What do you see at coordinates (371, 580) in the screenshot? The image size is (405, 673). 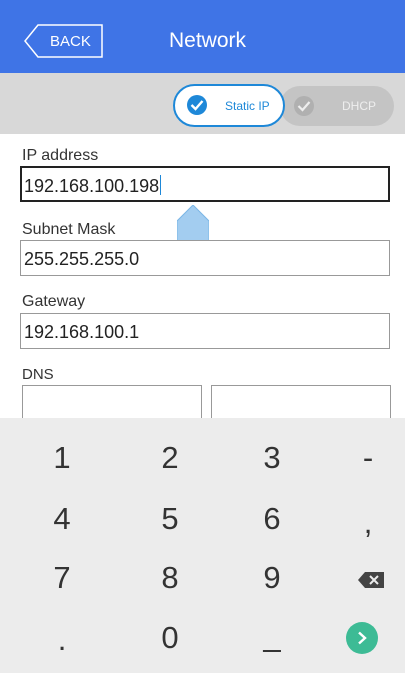 I see `backspace-icon` at bounding box center [371, 580].